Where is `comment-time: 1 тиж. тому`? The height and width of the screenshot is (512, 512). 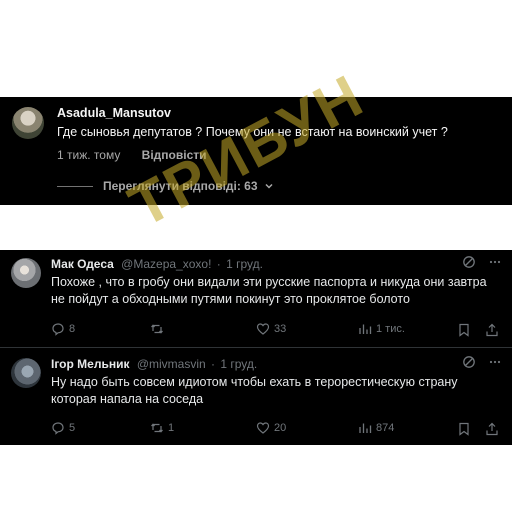
comment-time: 1 тиж. тому is located at coordinates (89, 155).